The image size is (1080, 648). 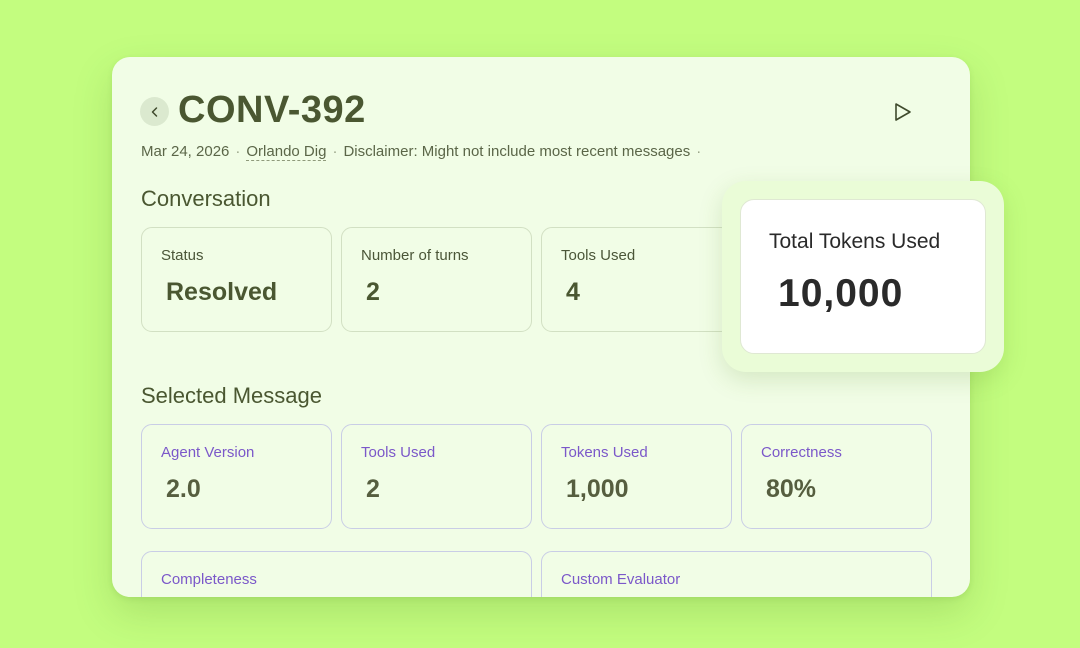 I want to click on stat-label: Completeness, so click(x=209, y=579).